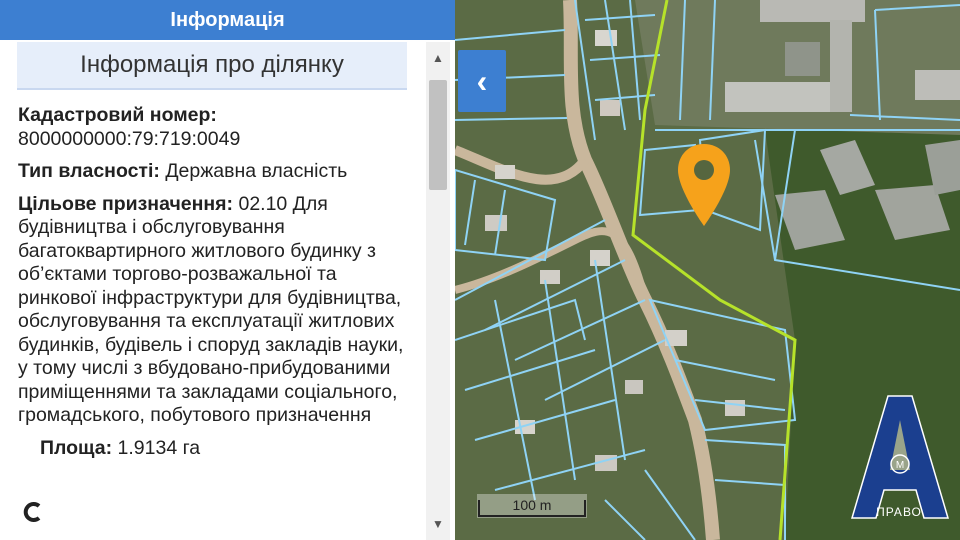  Describe the element at coordinates (34, 512) in the screenshot. I see `copyright-c-icon` at that location.